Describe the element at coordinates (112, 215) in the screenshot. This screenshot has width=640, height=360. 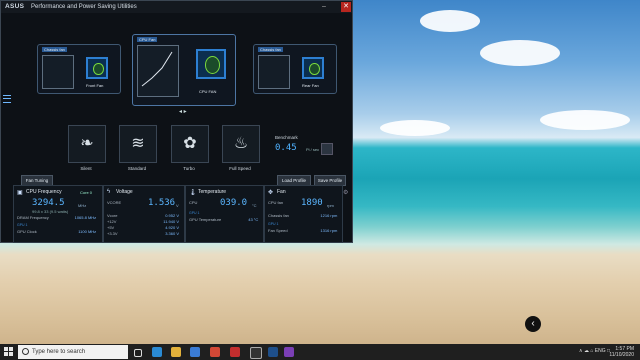
I see `row-label: Vcore` at that location.